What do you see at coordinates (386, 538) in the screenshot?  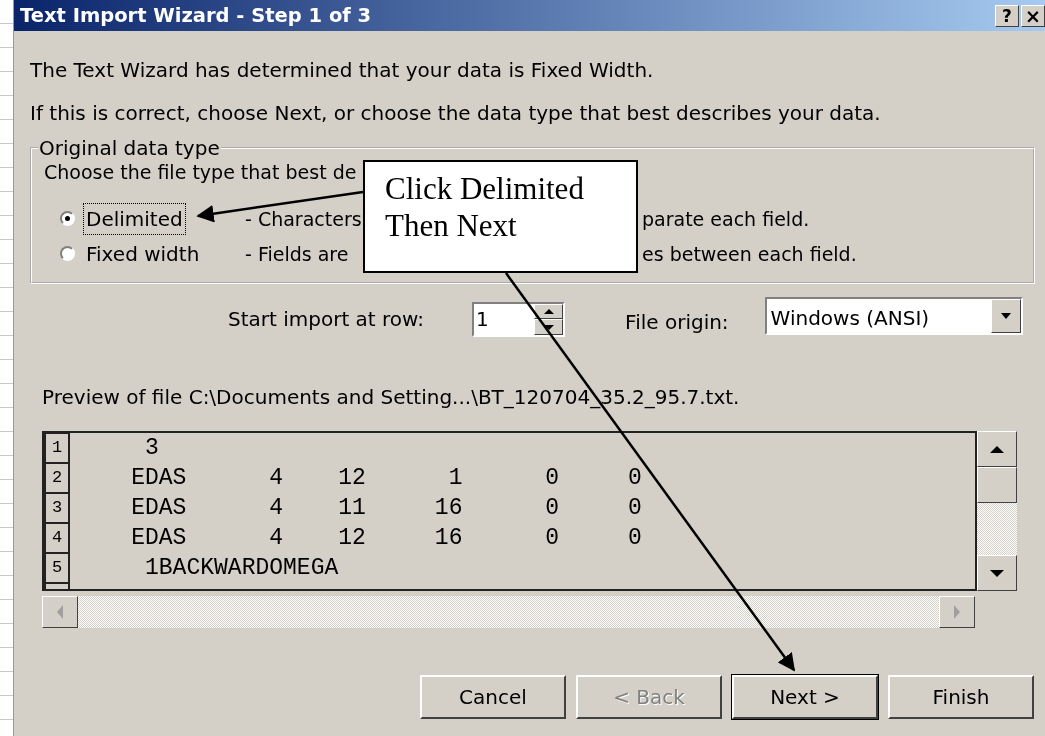 I see `preview-row-text: EDAS 4 12 16 0 0` at bounding box center [386, 538].